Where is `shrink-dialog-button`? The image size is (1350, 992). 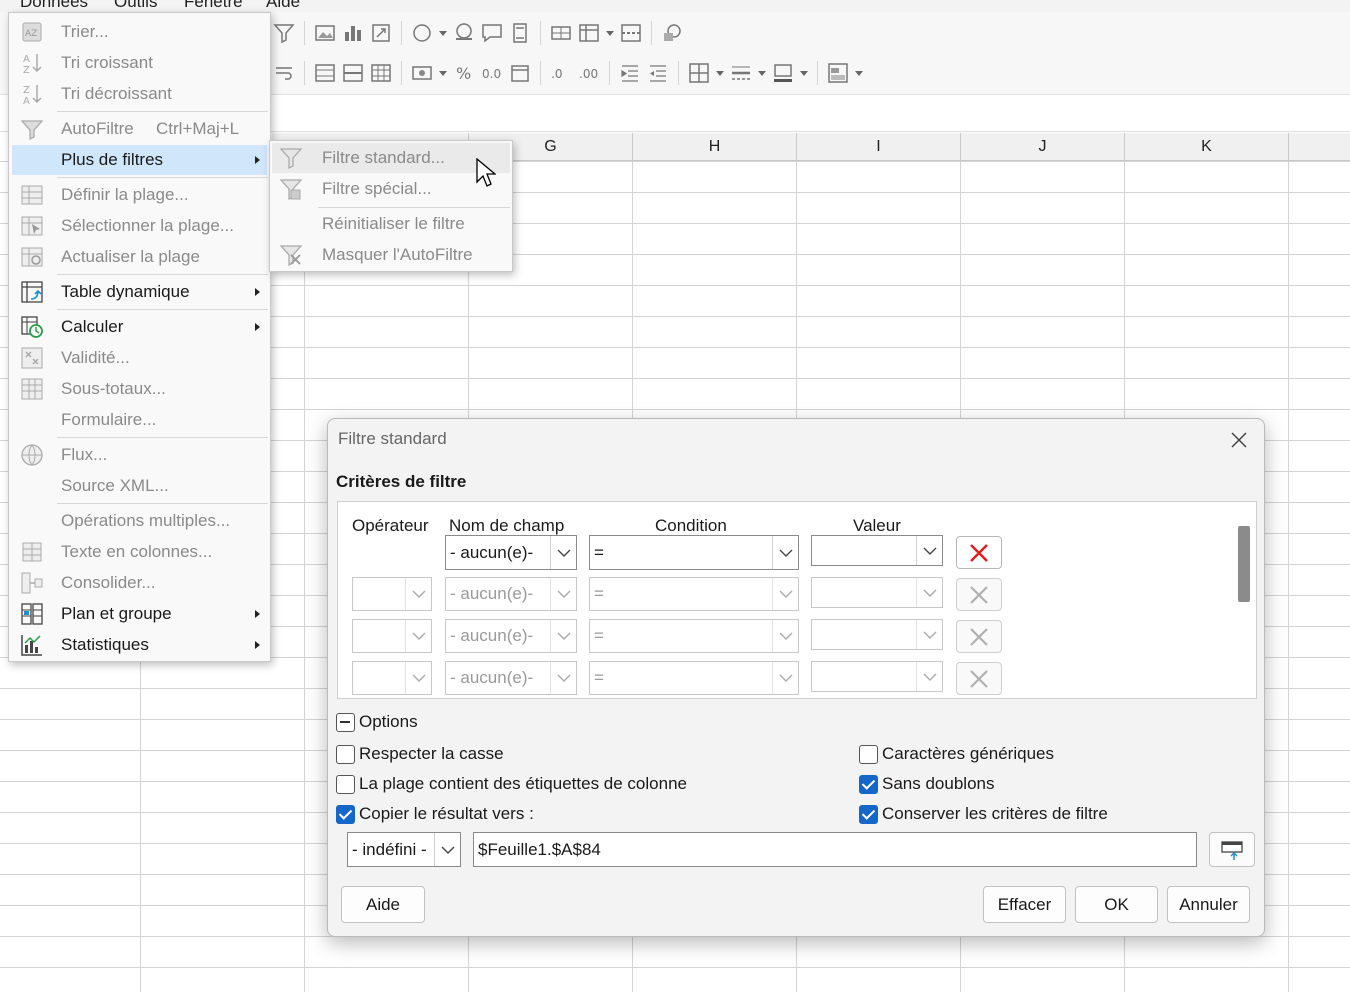
shrink-dialog-button is located at coordinates (1232, 849).